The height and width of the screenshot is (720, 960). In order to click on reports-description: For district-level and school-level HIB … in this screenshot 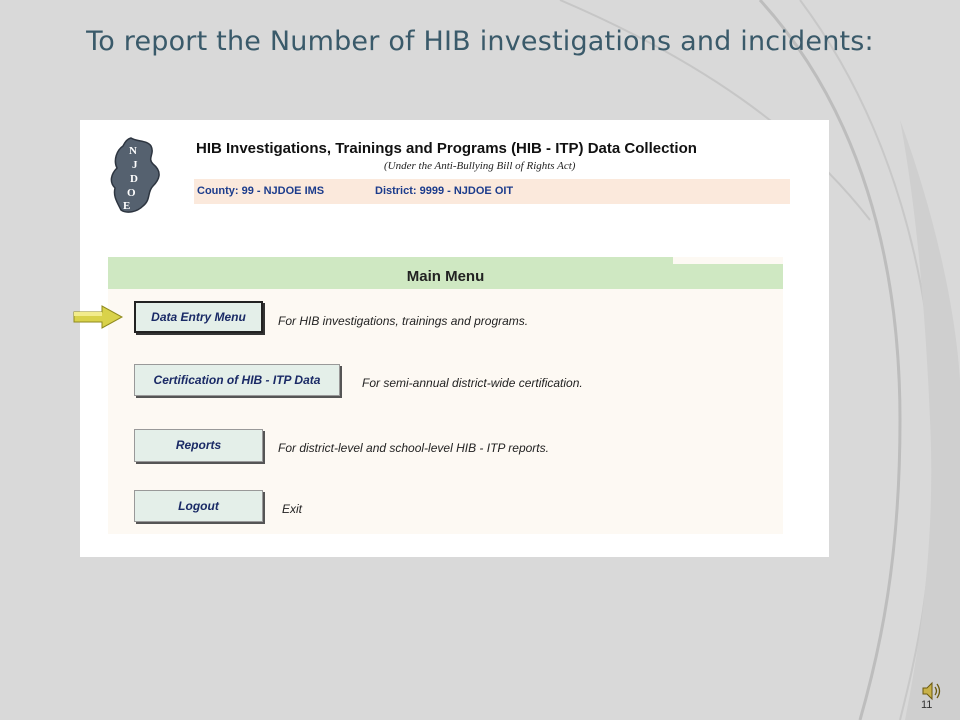, I will do `click(413, 448)`.